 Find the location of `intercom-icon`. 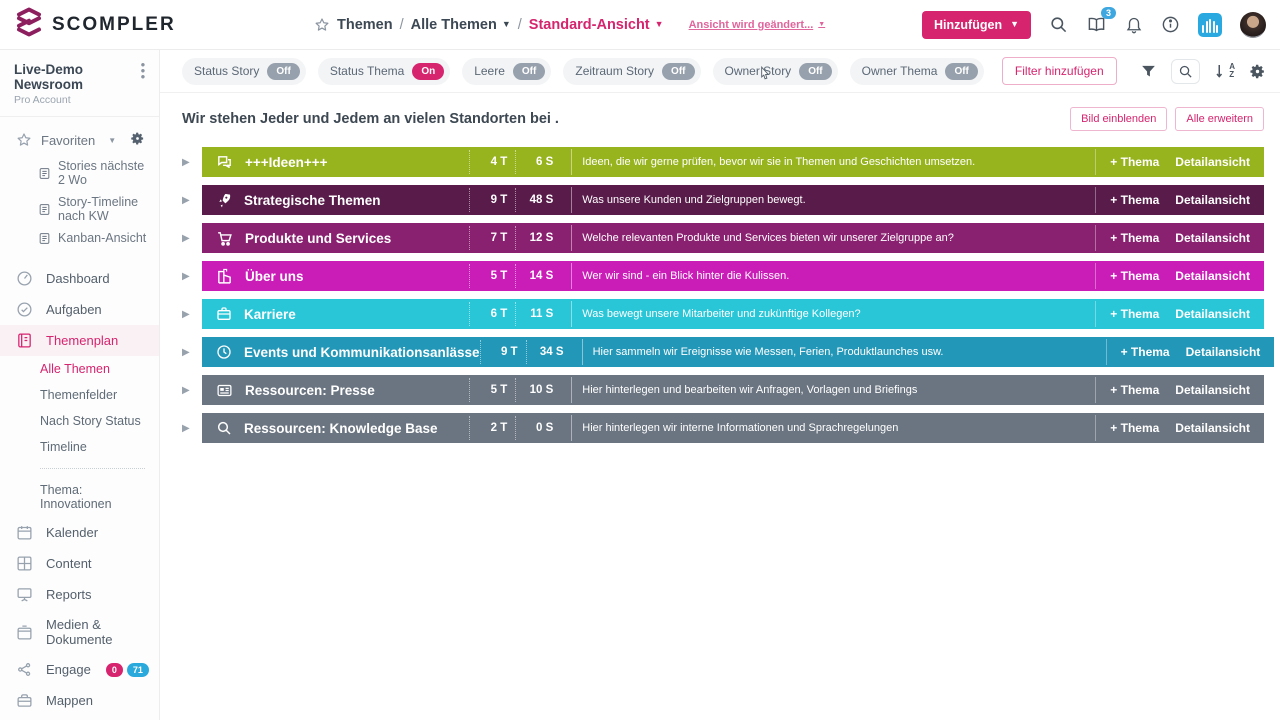

intercom-icon is located at coordinates (1210, 24).